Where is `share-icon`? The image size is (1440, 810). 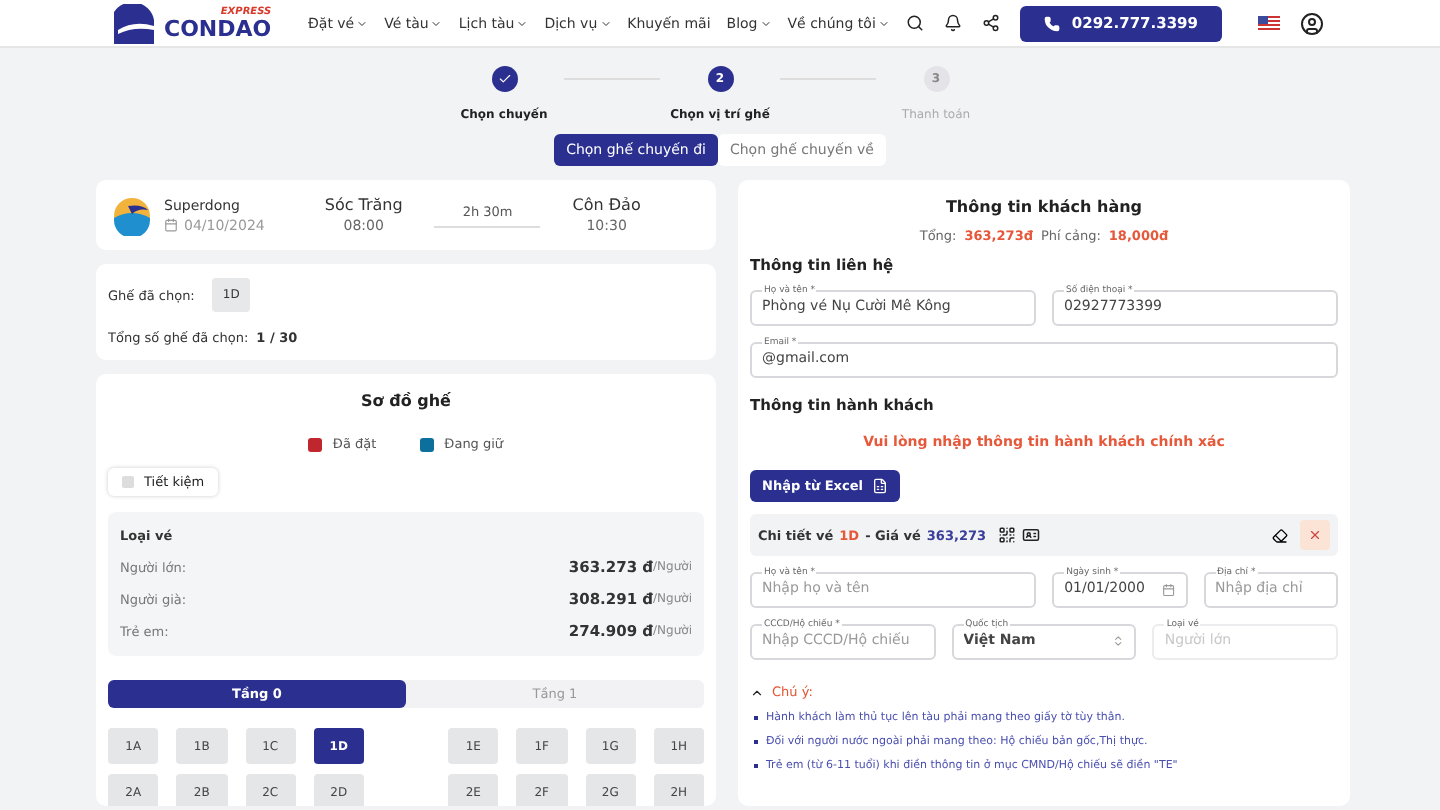
share-icon is located at coordinates (990, 23).